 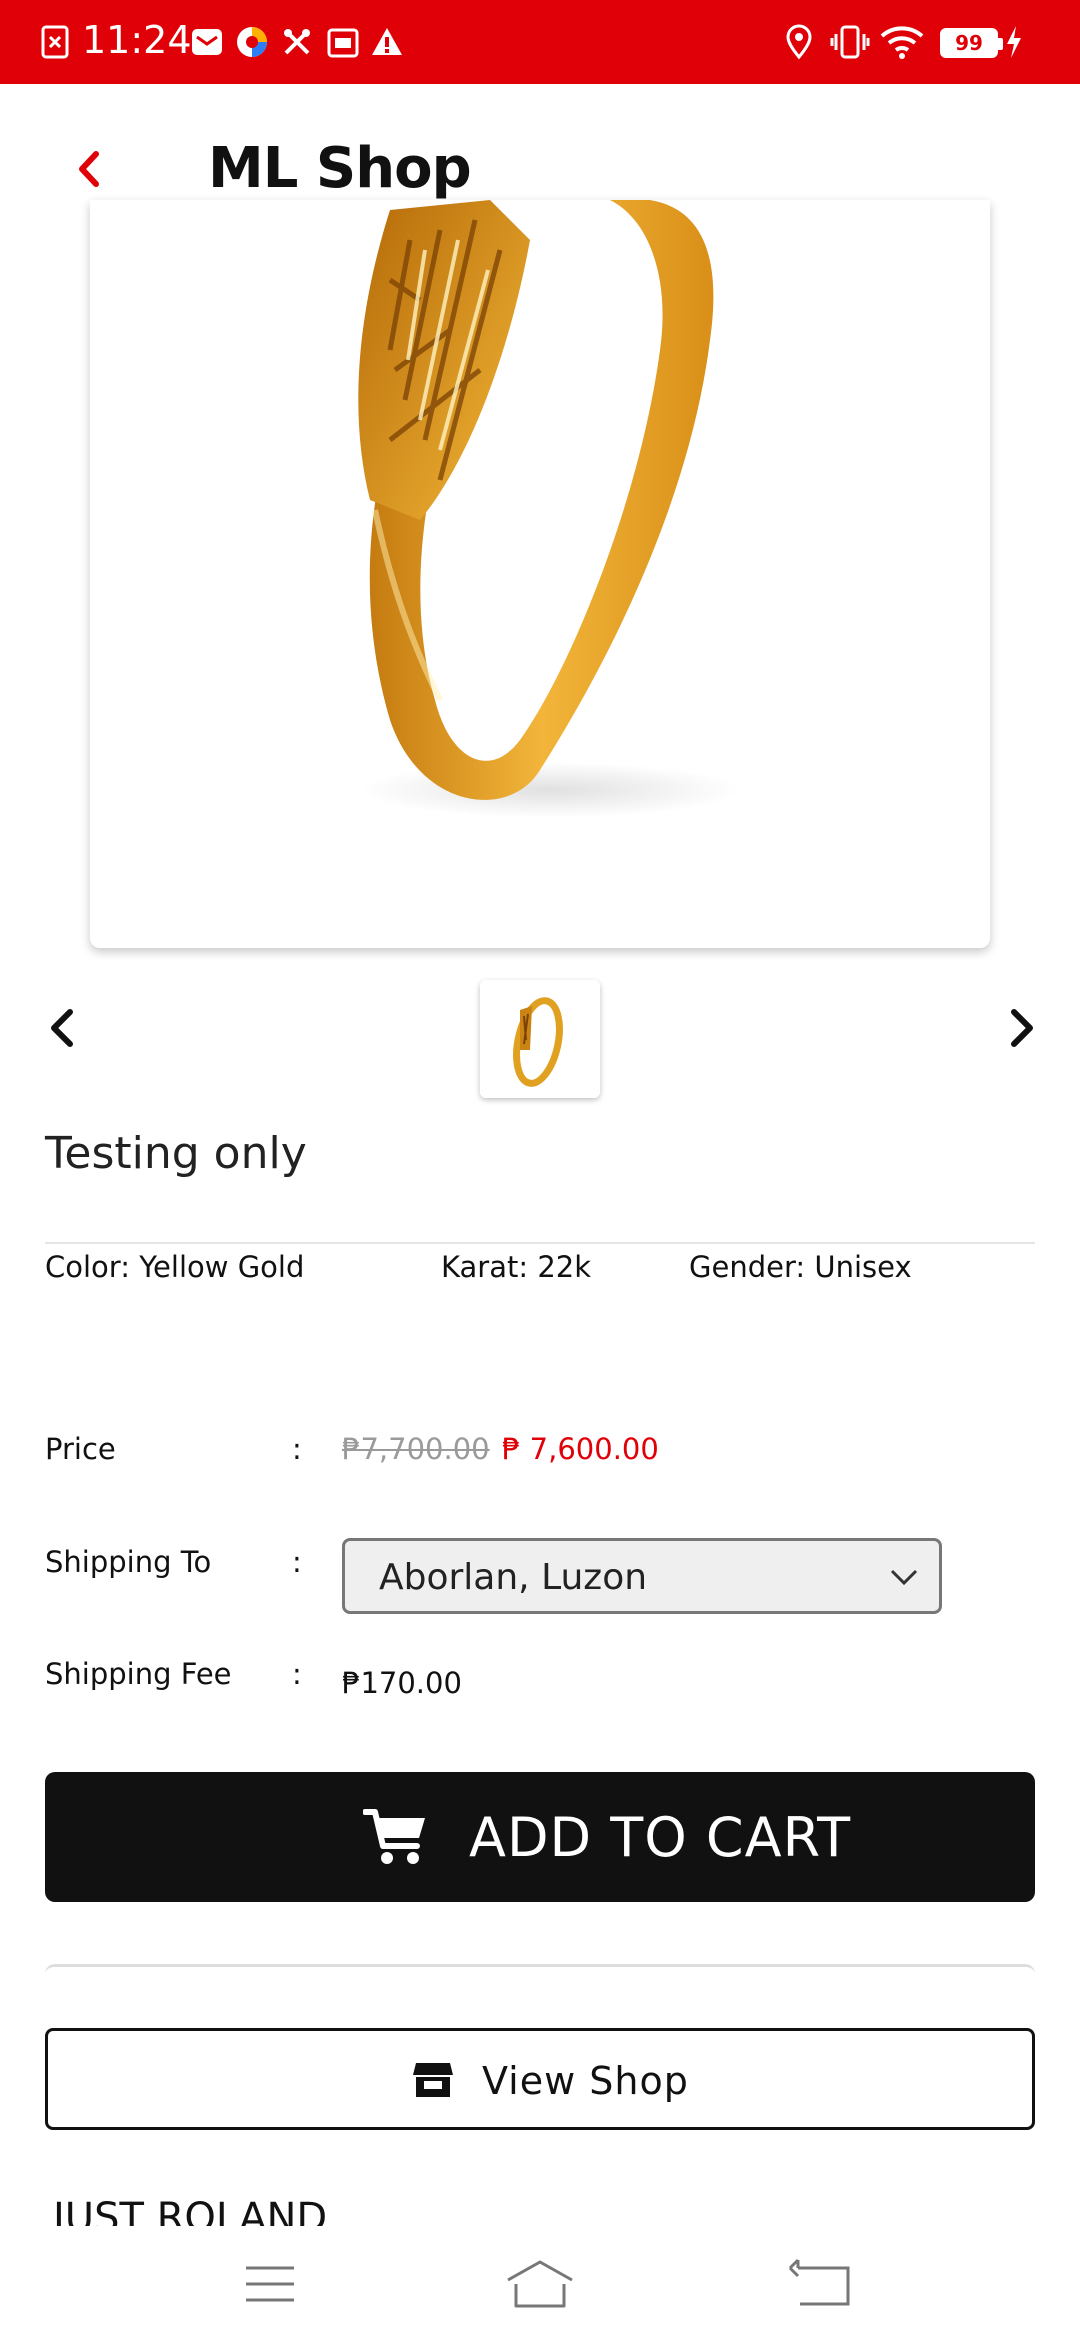 What do you see at coordinates (394, 1836) in the screenshot?
I see `cart-icon` at bounding box center [394, 1836].